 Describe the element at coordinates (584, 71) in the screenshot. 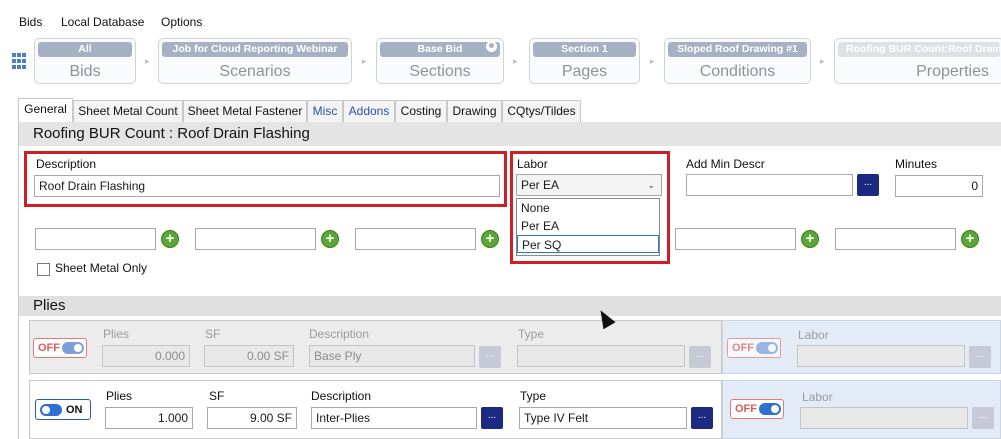

I see `breadcrumb-pages-label: Pages` at that location.